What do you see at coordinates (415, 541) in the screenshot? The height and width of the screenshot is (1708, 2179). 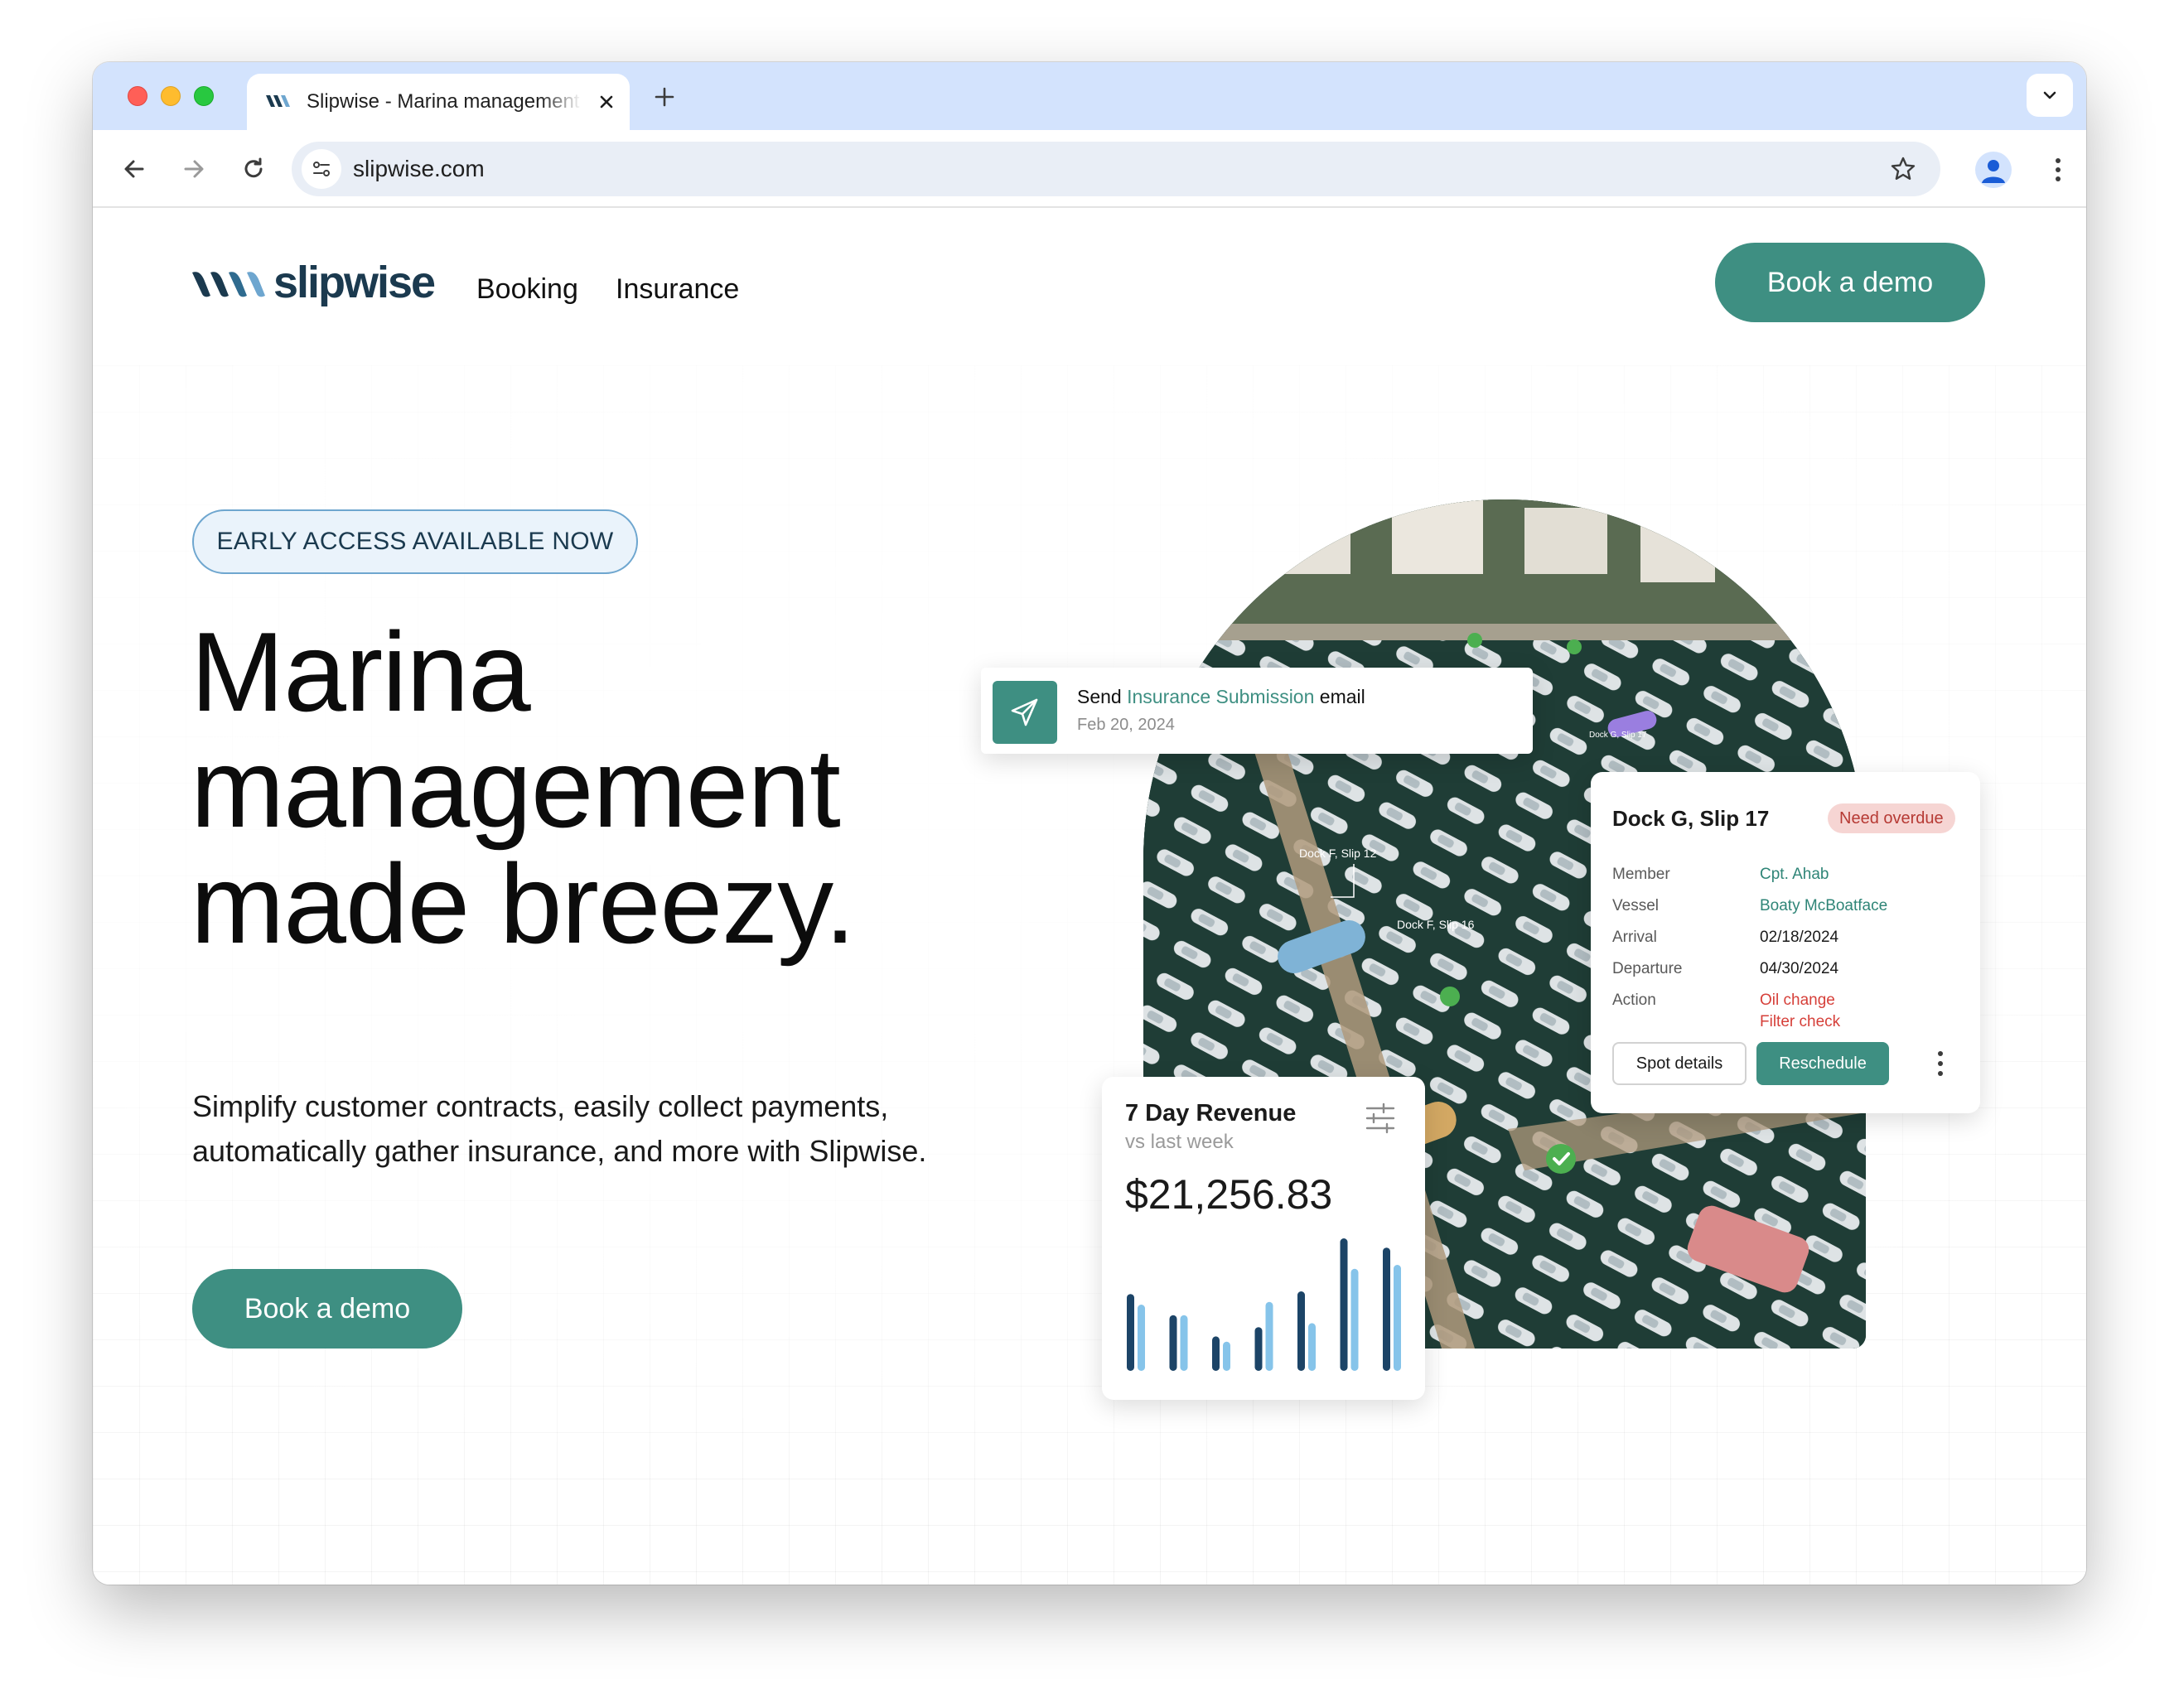 I see `early-access-badge: EARLY ACCESS AVAILABLE NOW` at bounding box center [415, 541].